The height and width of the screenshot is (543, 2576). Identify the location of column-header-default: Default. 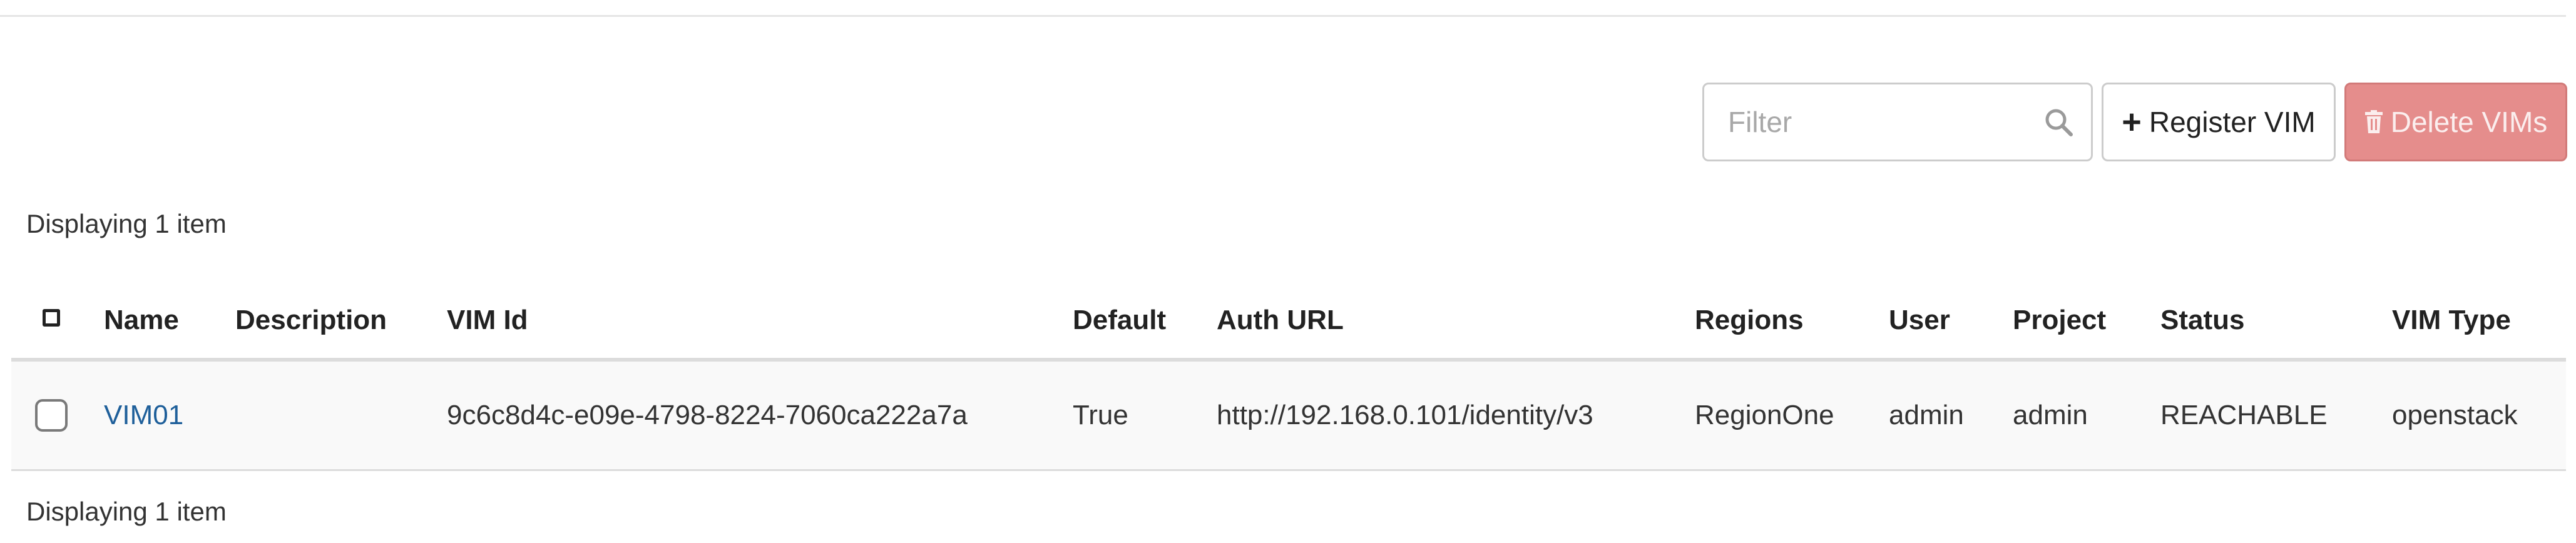
(1119, 320).